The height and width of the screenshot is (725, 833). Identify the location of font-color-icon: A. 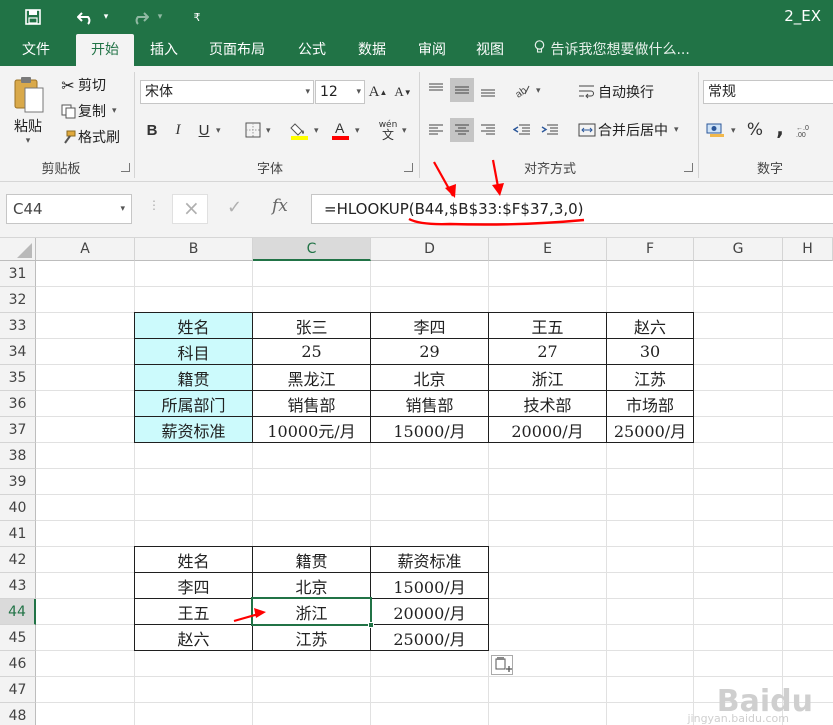
(341, 130).